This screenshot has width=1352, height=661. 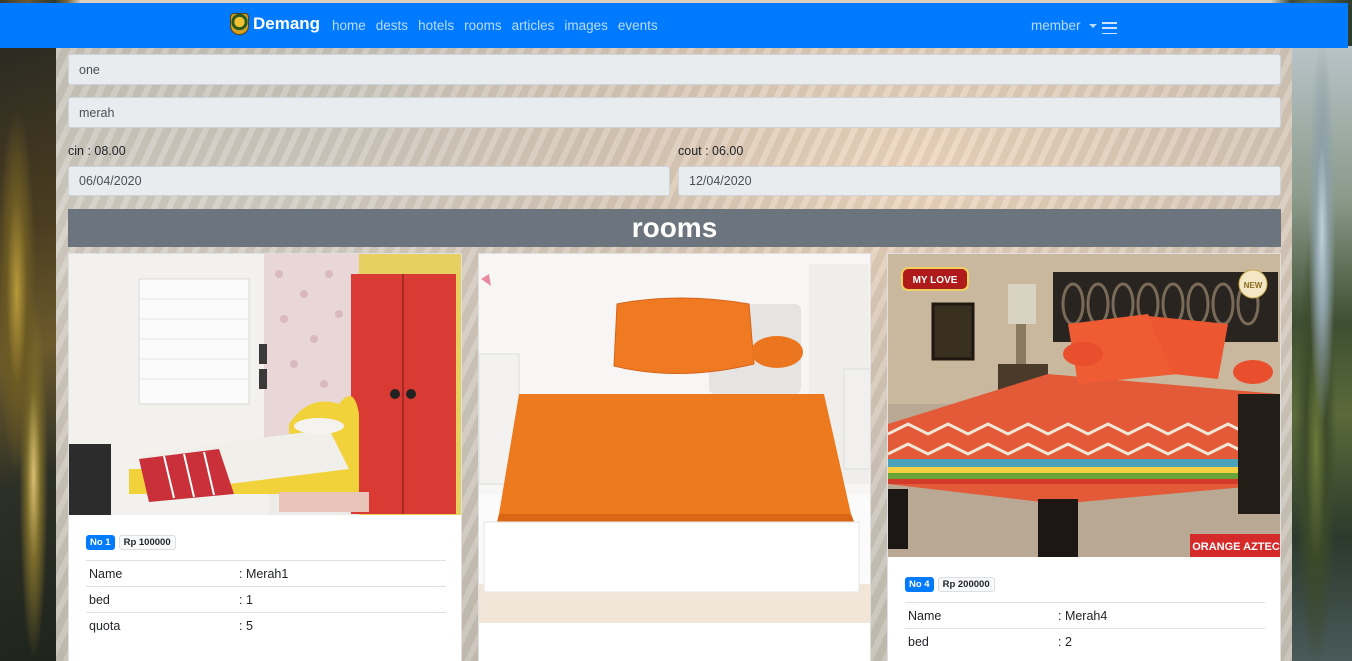 What do you see at coordinates (266, 573) in the screenshot?
I see `table-row: Name: Merah1` at bounding box center [266, 573].